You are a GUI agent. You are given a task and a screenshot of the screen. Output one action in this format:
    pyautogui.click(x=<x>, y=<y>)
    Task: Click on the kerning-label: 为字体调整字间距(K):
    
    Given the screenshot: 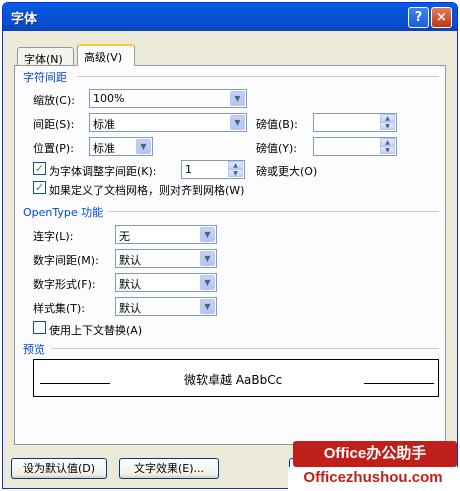 What is the action you would take?
    pyautogui.click(x=103, y=171)
    